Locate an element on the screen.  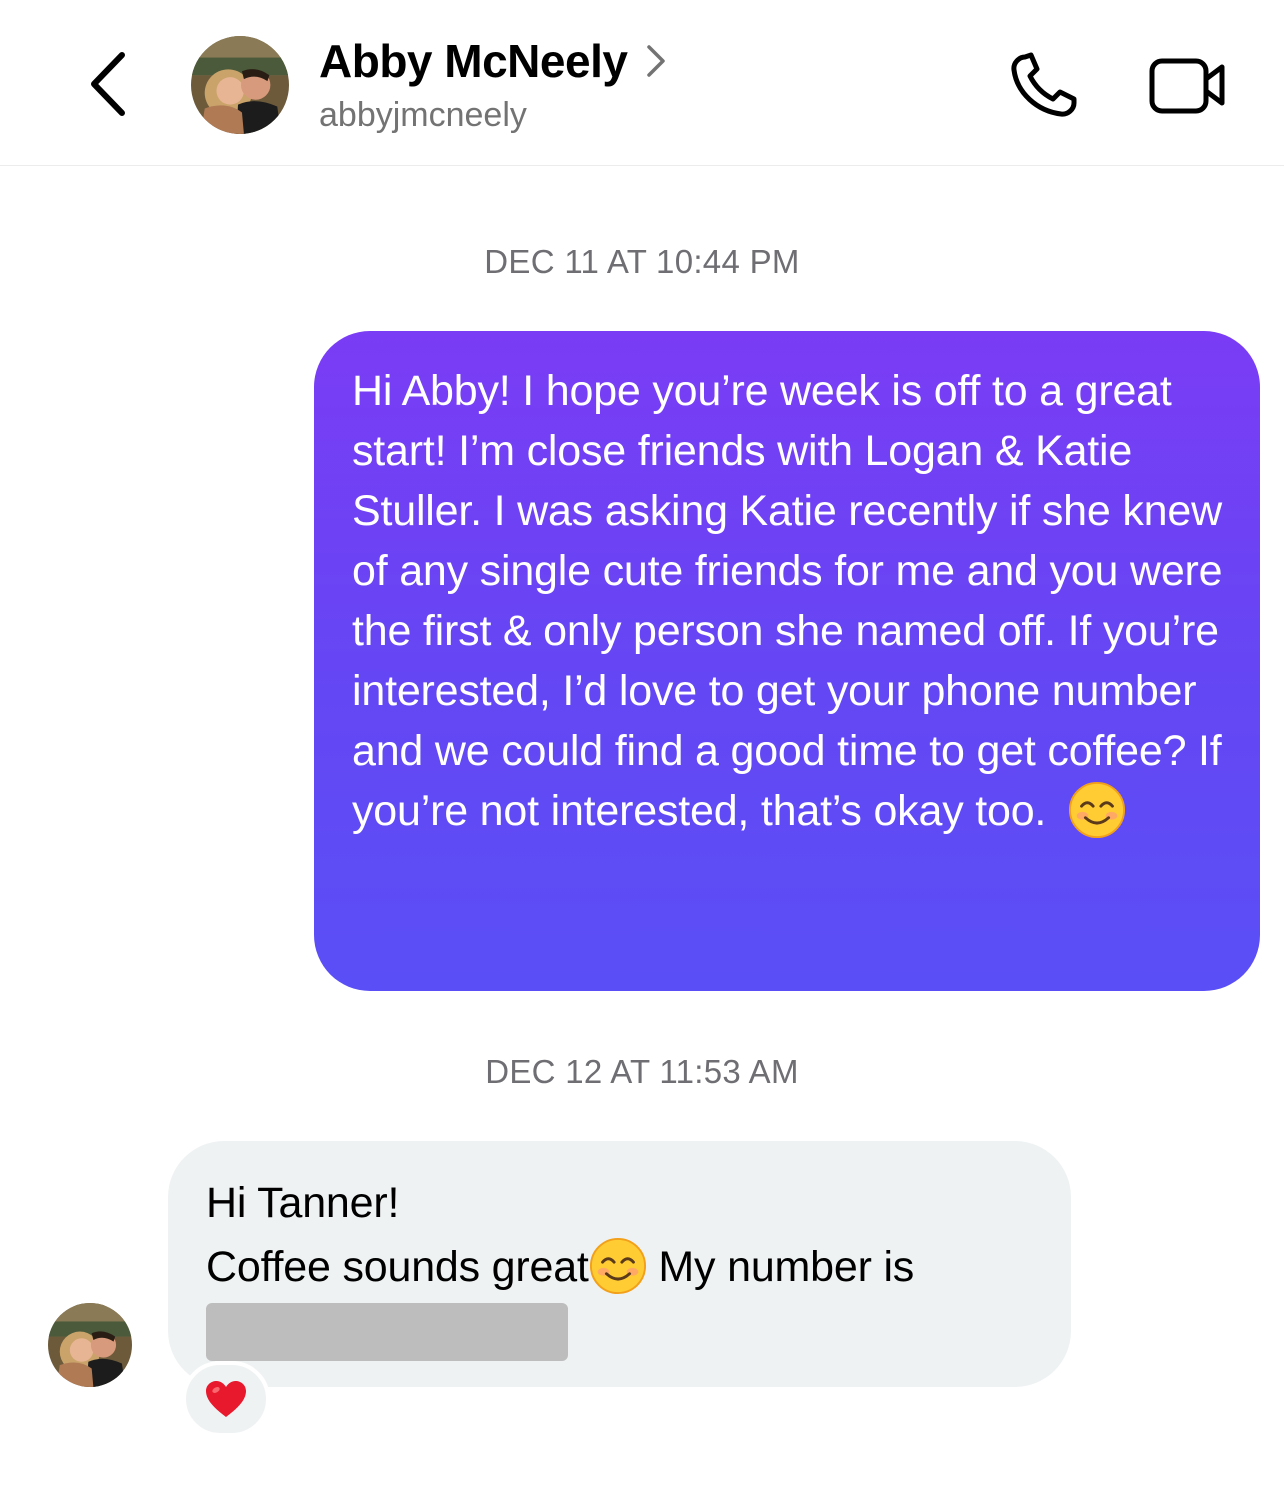
phone-icon is located at coordinates (1044, 84).